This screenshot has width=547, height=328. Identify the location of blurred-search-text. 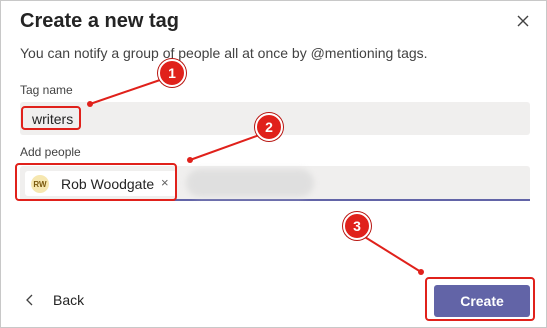
(250, 183).